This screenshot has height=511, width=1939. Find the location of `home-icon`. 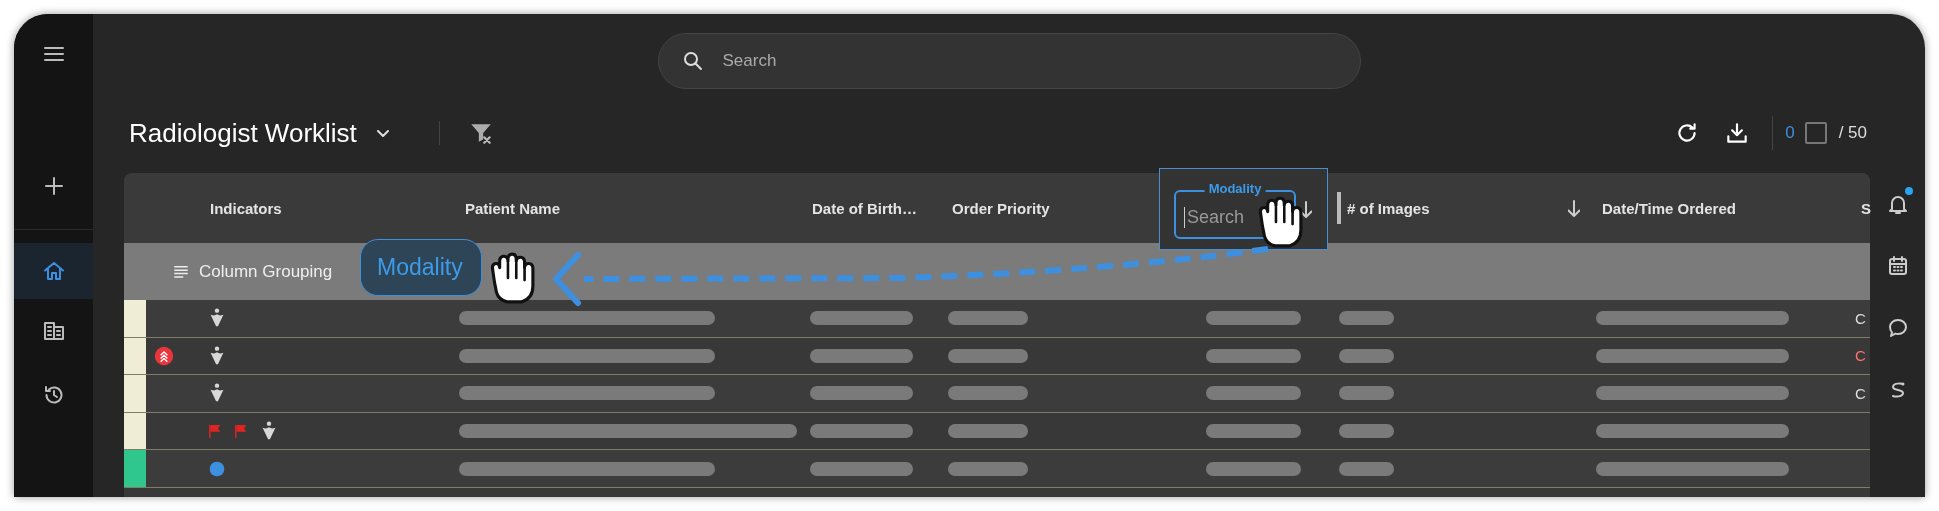

home-icon is located at coordinates (53, 271).